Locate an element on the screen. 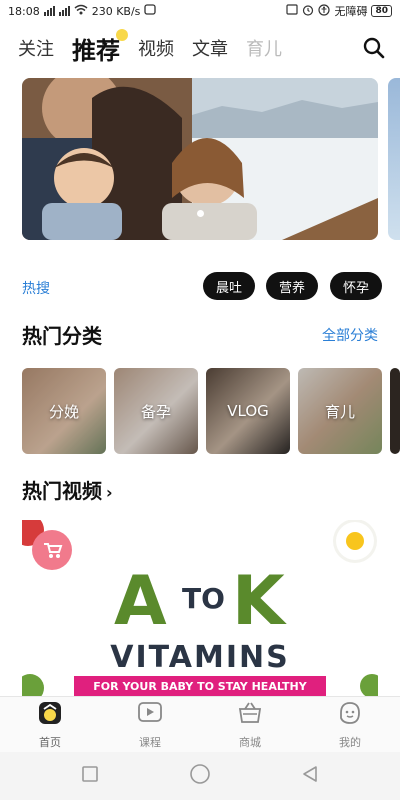 The height and width of the screenshot is (800, 400). all-categories-link: 全部分类 is located at coordinates (350, 335).